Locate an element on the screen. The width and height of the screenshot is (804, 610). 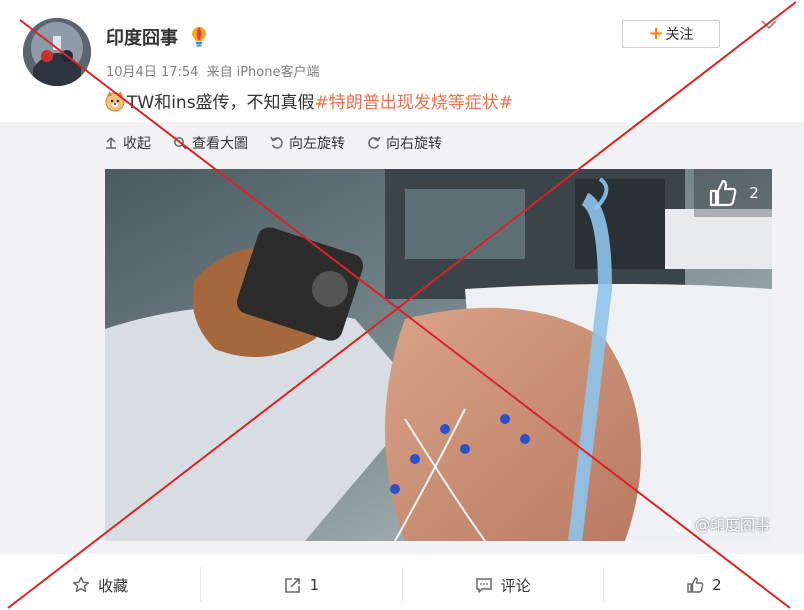
comment-button: 评论 is located at coordinates (503, 585).